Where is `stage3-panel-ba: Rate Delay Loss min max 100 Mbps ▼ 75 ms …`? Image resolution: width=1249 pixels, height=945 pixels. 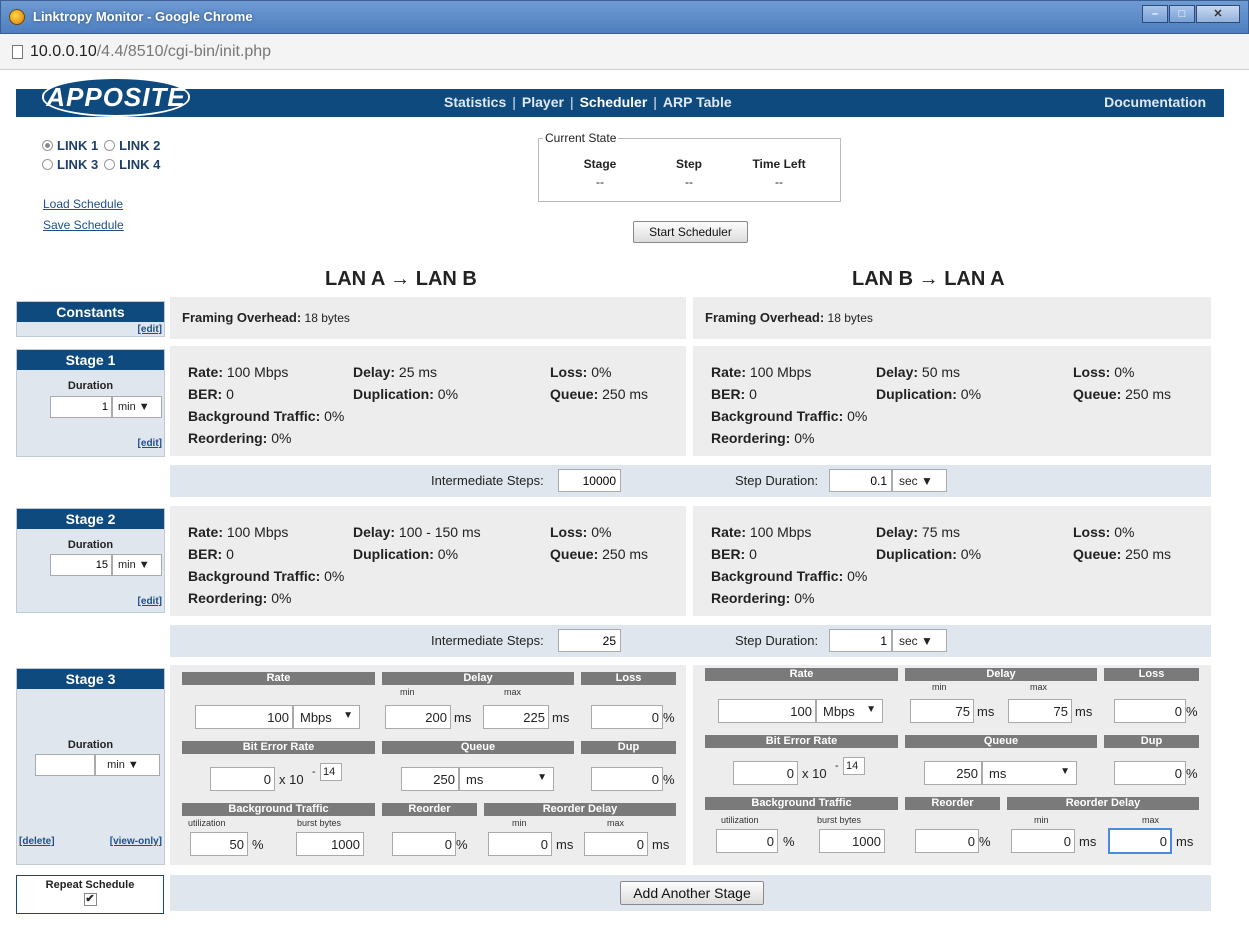 stage3-panel-ba: Rate Delay Loss min max 100 Mbps ▼ 75 ms … is located at coordinates (952, 765).